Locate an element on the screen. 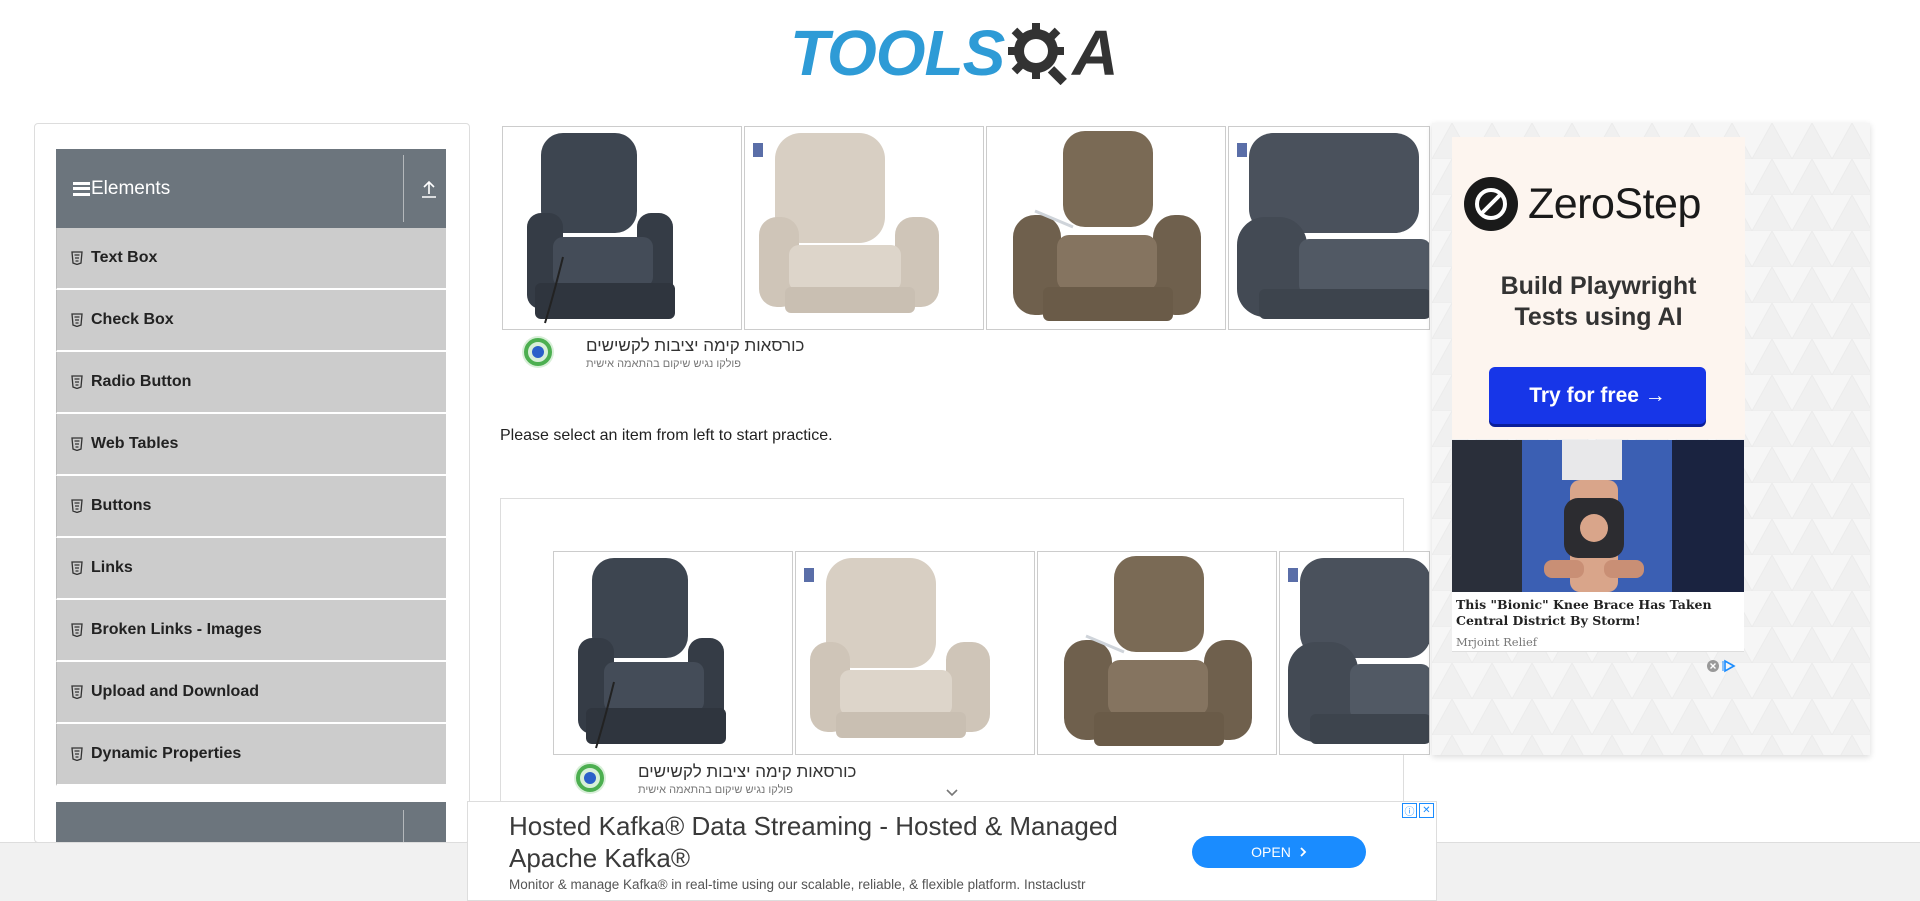 The height and width of the screenshot is (901, 1920). sidebar-item-links: Links is located at coordinates (251, 569).